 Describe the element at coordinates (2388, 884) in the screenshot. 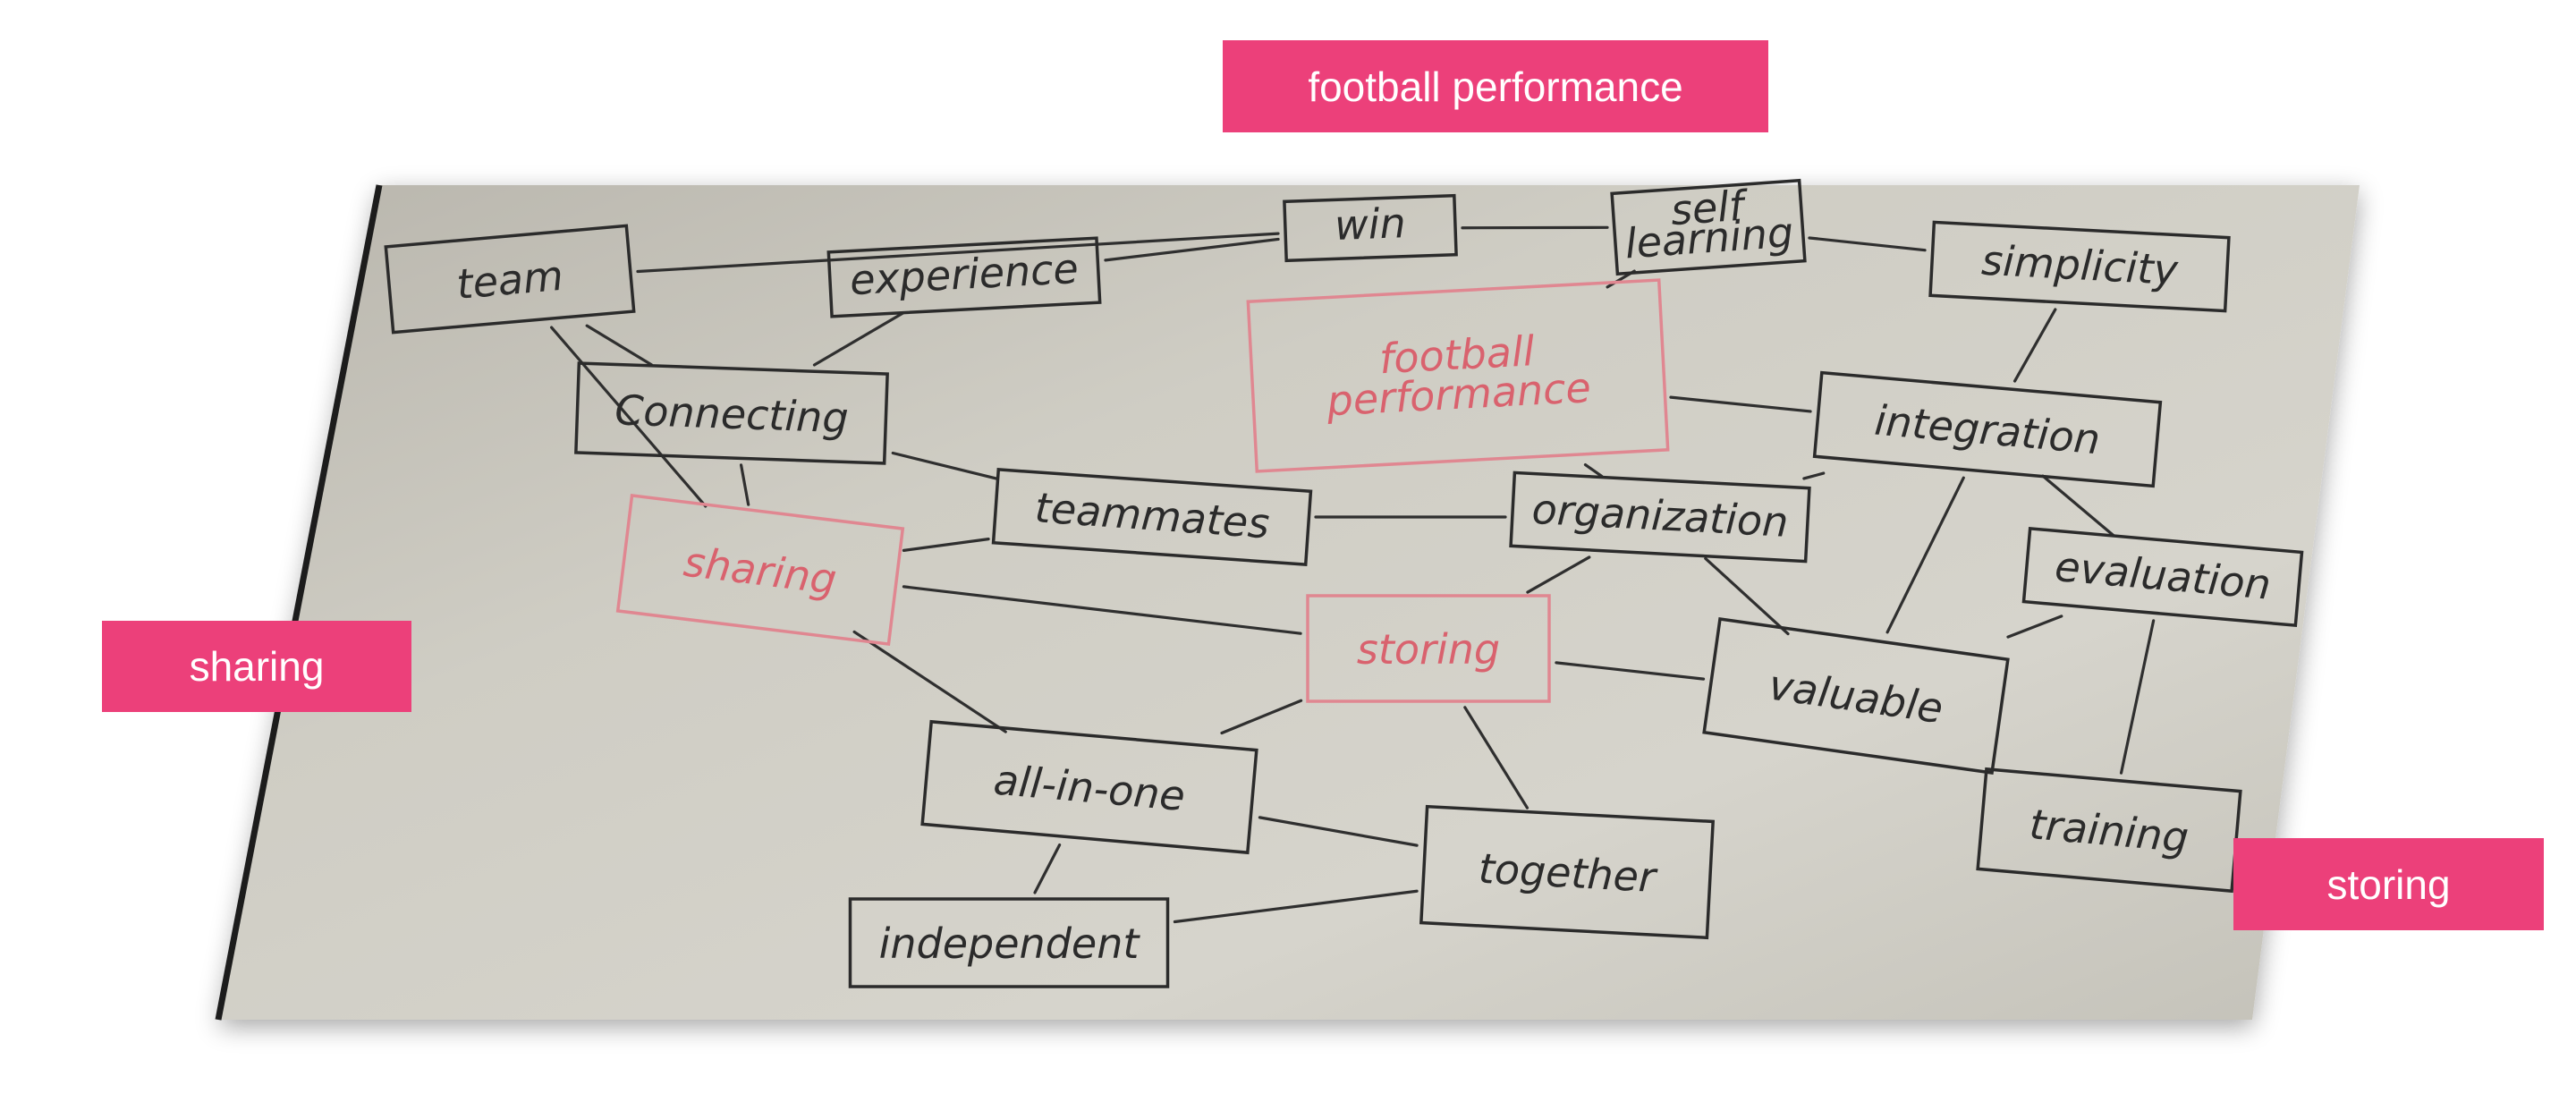

I see `tag-storing: storing` at that location.